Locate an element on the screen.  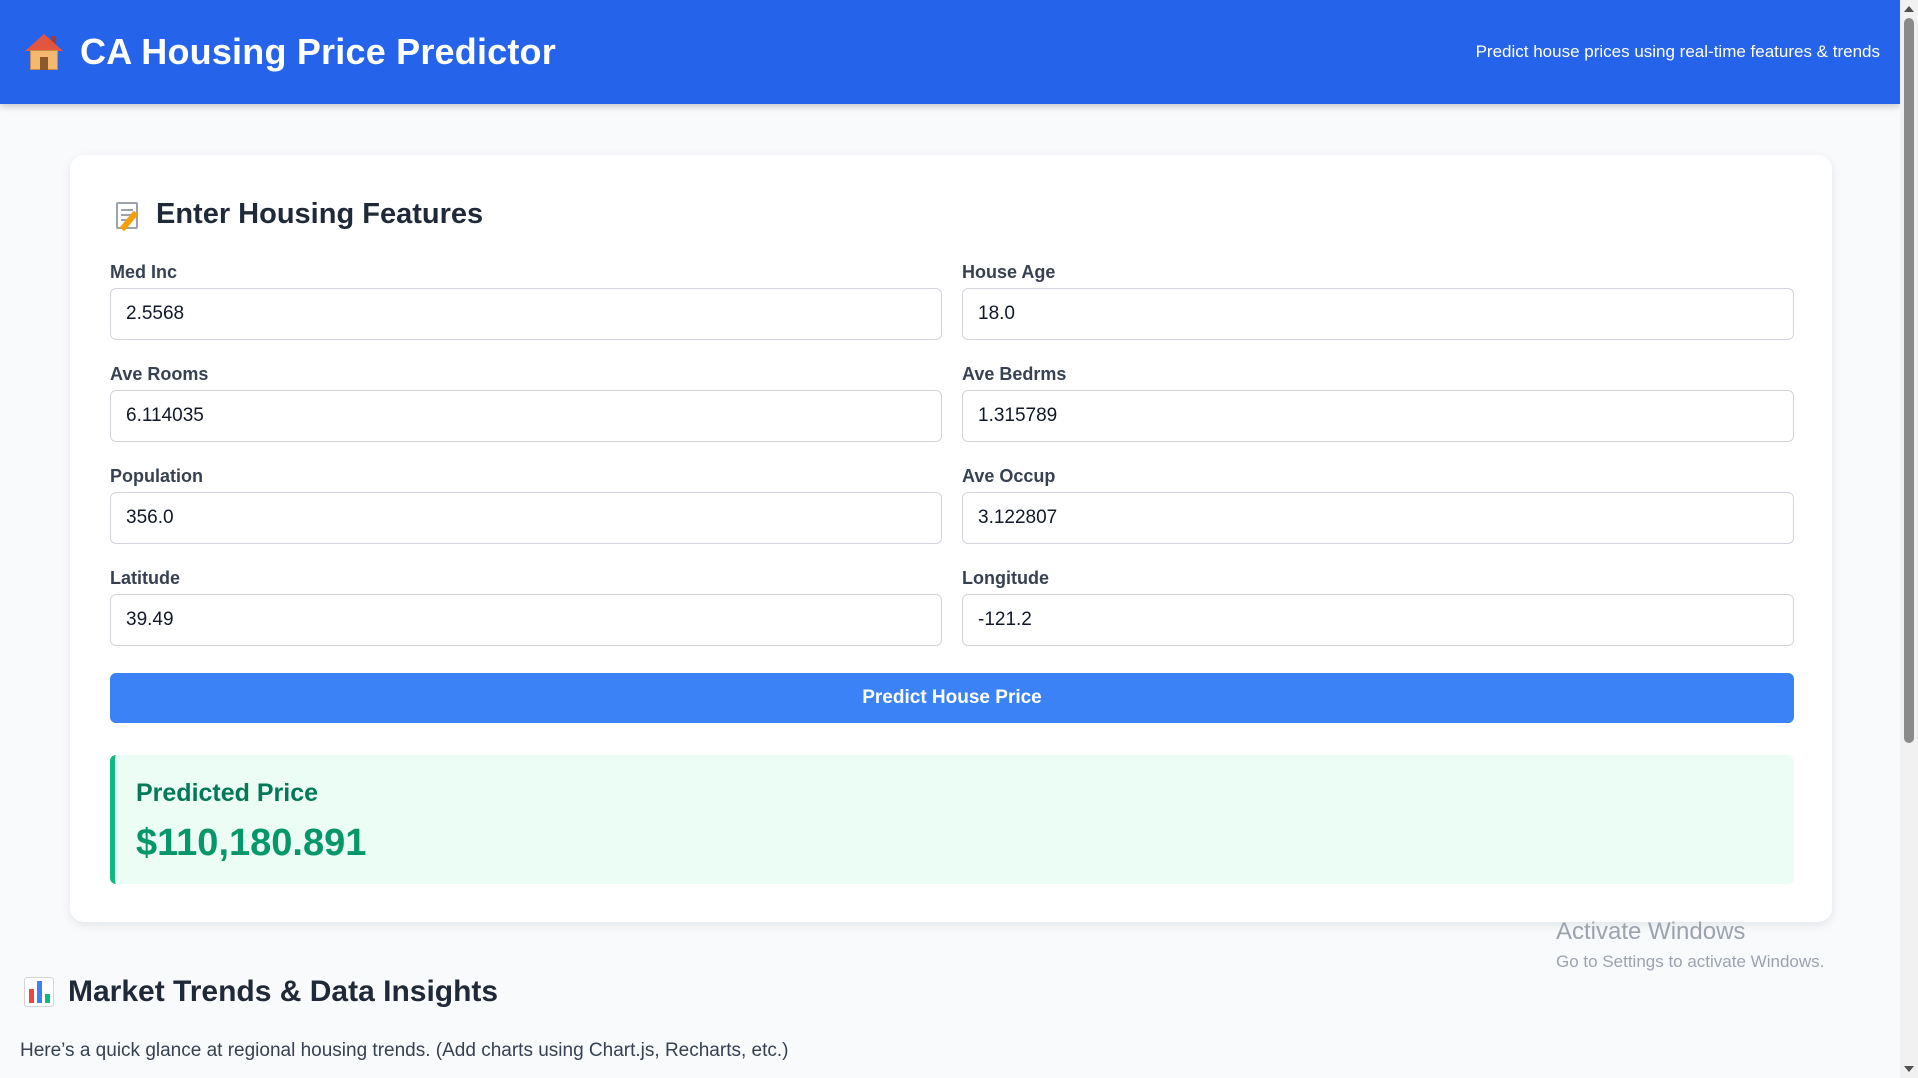
ave-occup-label: Ave Occup is located at coordinates (1009, 476).